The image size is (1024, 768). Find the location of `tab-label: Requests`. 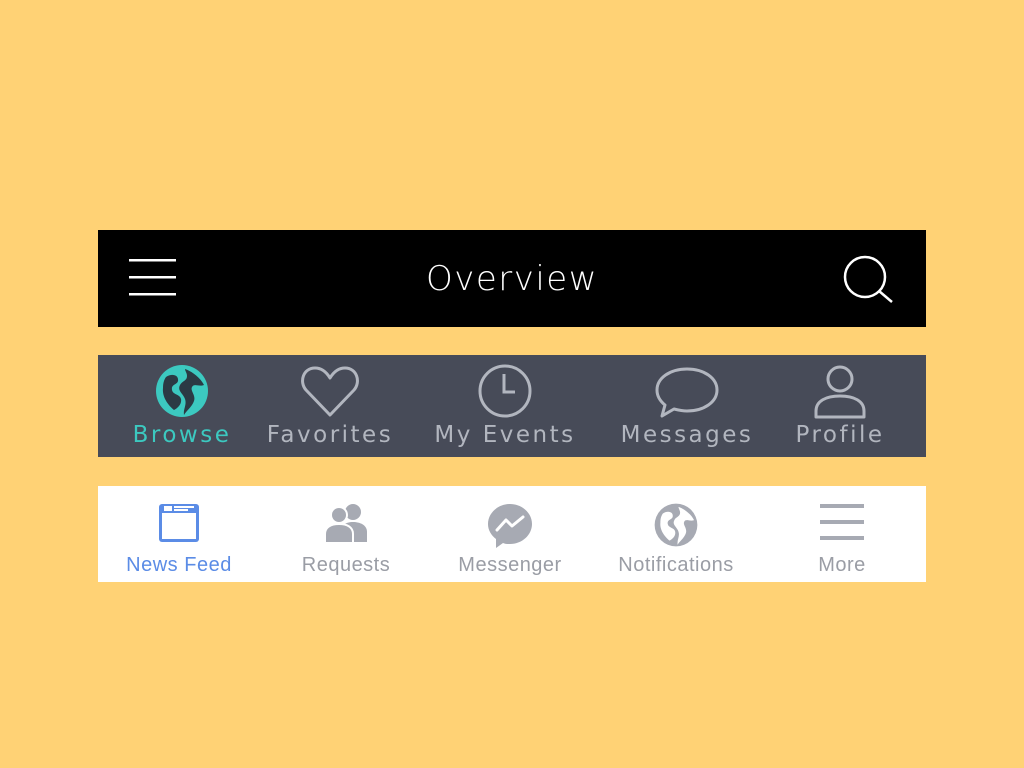

tab-label: Requests is located at coordinates (346, 565).